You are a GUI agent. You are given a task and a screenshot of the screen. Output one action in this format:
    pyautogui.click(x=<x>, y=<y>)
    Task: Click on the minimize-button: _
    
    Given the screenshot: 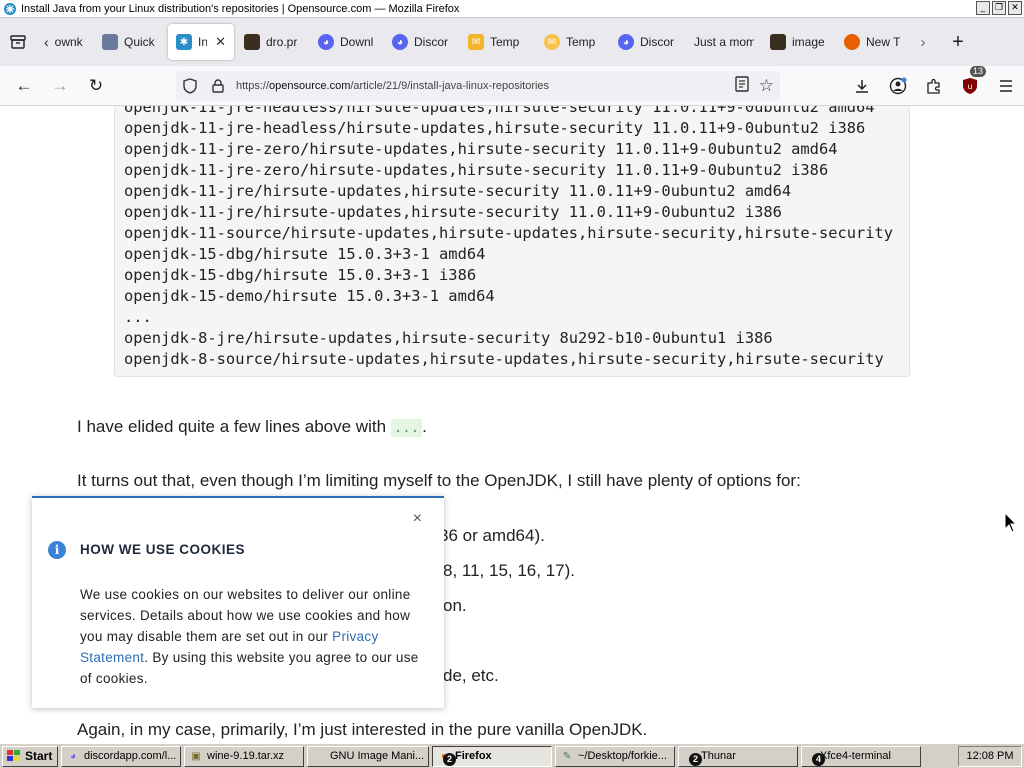 What is the action you would take?
    pyautogui.click(x=983, y=8)
    